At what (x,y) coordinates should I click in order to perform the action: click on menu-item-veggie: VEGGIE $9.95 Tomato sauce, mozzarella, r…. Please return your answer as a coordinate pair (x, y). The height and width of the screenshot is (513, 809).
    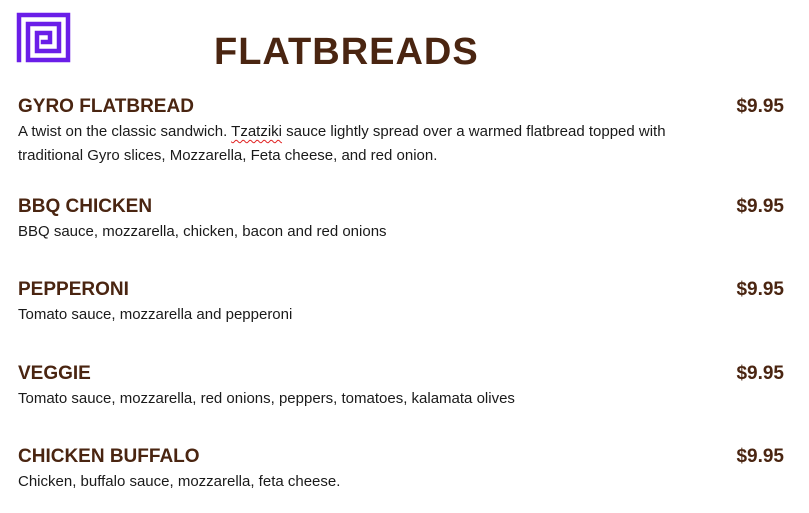
    Looking at the image, I should click on (402, 386).